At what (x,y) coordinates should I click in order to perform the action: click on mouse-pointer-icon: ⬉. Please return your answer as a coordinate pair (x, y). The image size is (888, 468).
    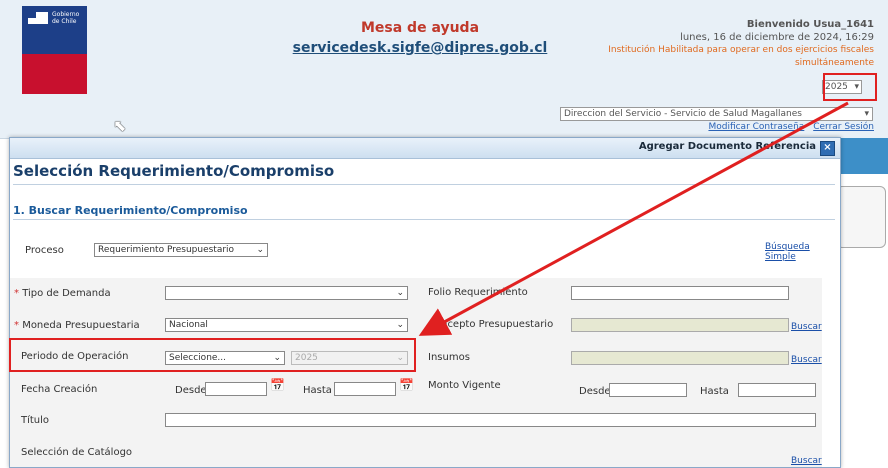
    Looking at the image, I should click on (120, 125).